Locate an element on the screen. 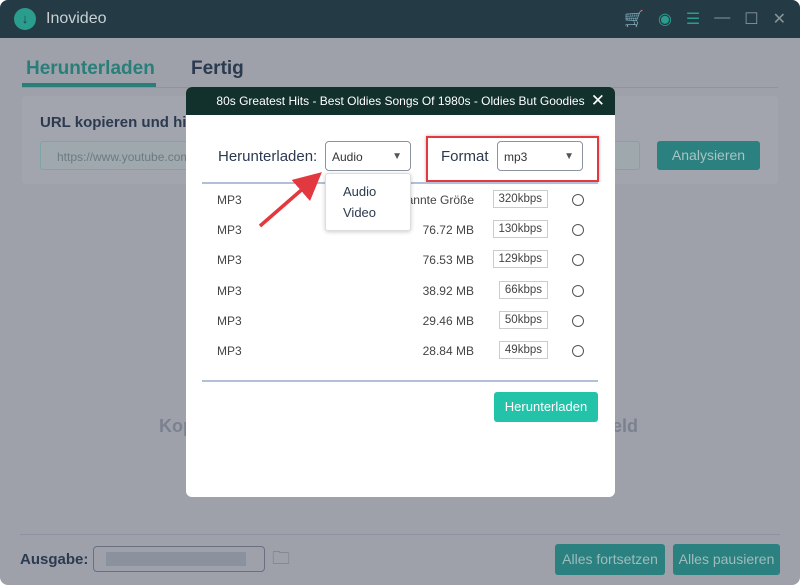  app-logo-icon: ↓ is located at coordinates (25, 19).